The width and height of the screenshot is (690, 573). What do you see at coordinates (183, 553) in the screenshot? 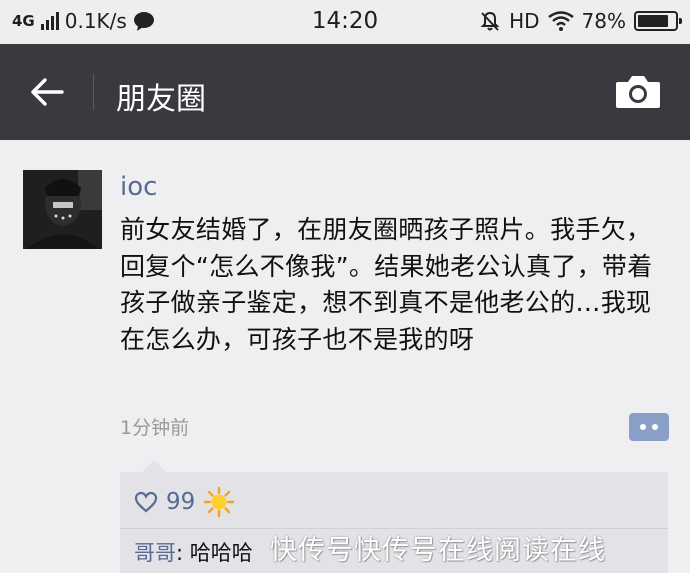
I see `comment-colon: :` at bounding box center [183, 553].